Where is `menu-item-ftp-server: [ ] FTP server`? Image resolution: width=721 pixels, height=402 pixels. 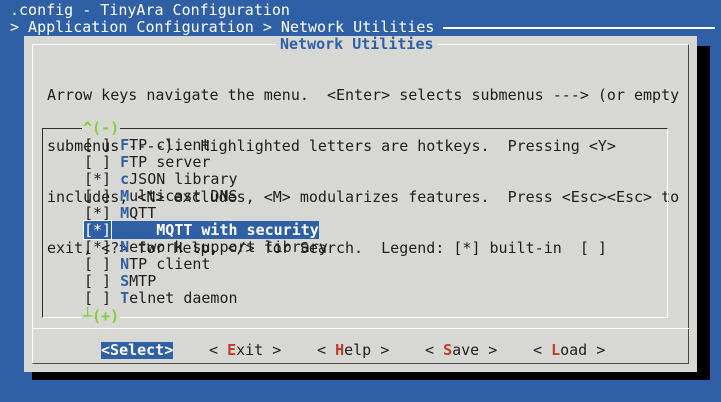
menu-item-ftp-server: [ ] FTP server is located at coordinates (206, 162).